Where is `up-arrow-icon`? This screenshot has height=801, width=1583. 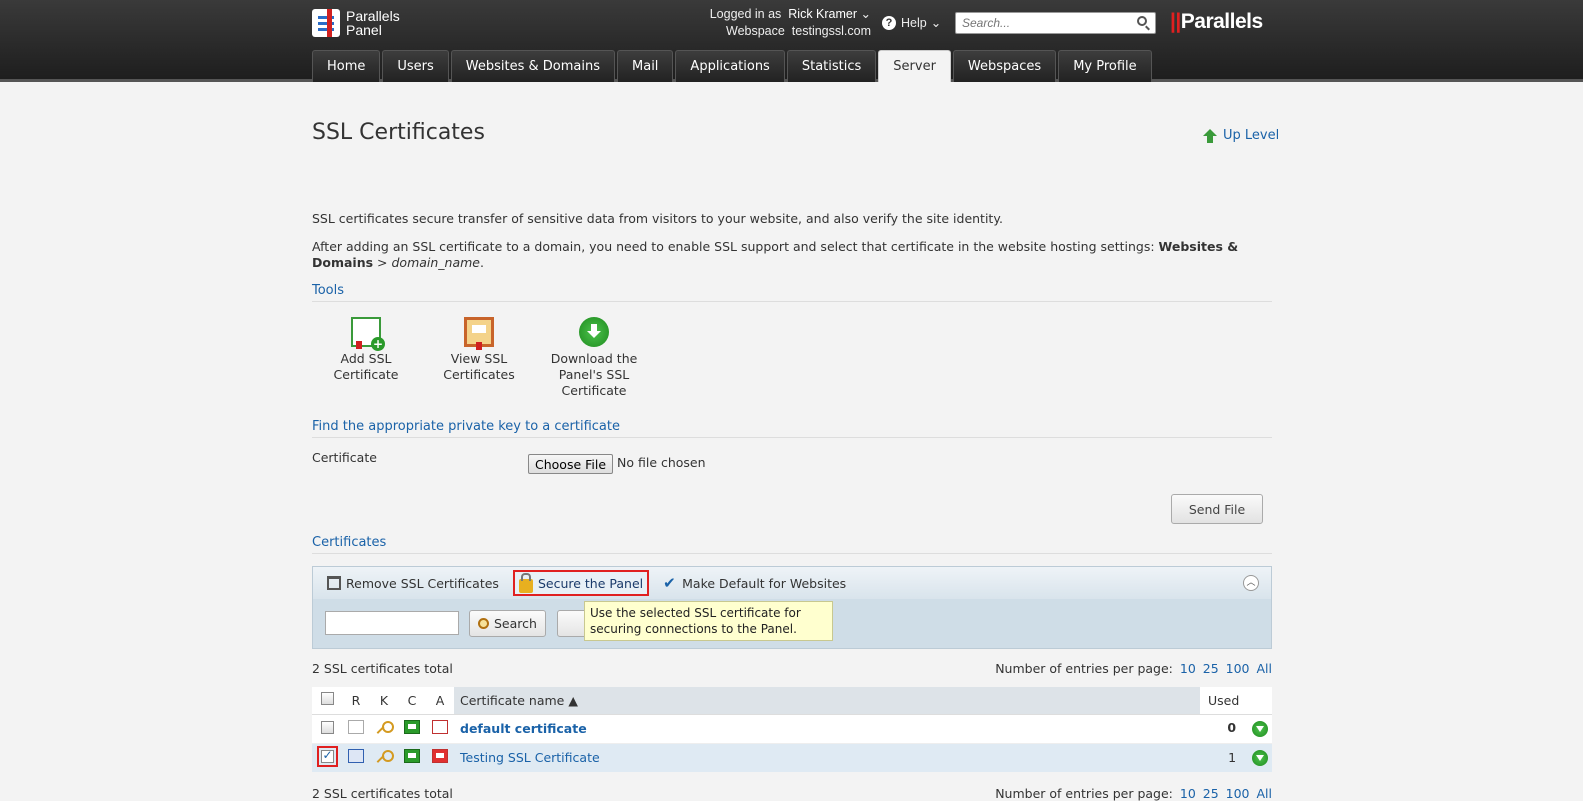
up-arrow-icon is located at coordinates (1210, 135).